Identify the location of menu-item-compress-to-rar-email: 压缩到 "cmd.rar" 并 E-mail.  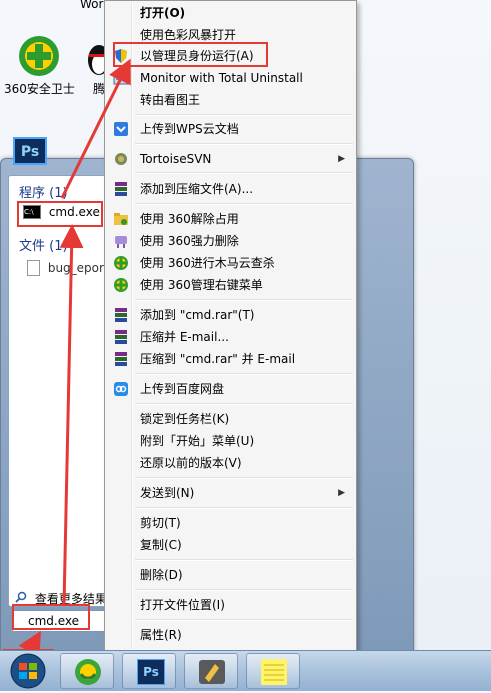
(230, 359).